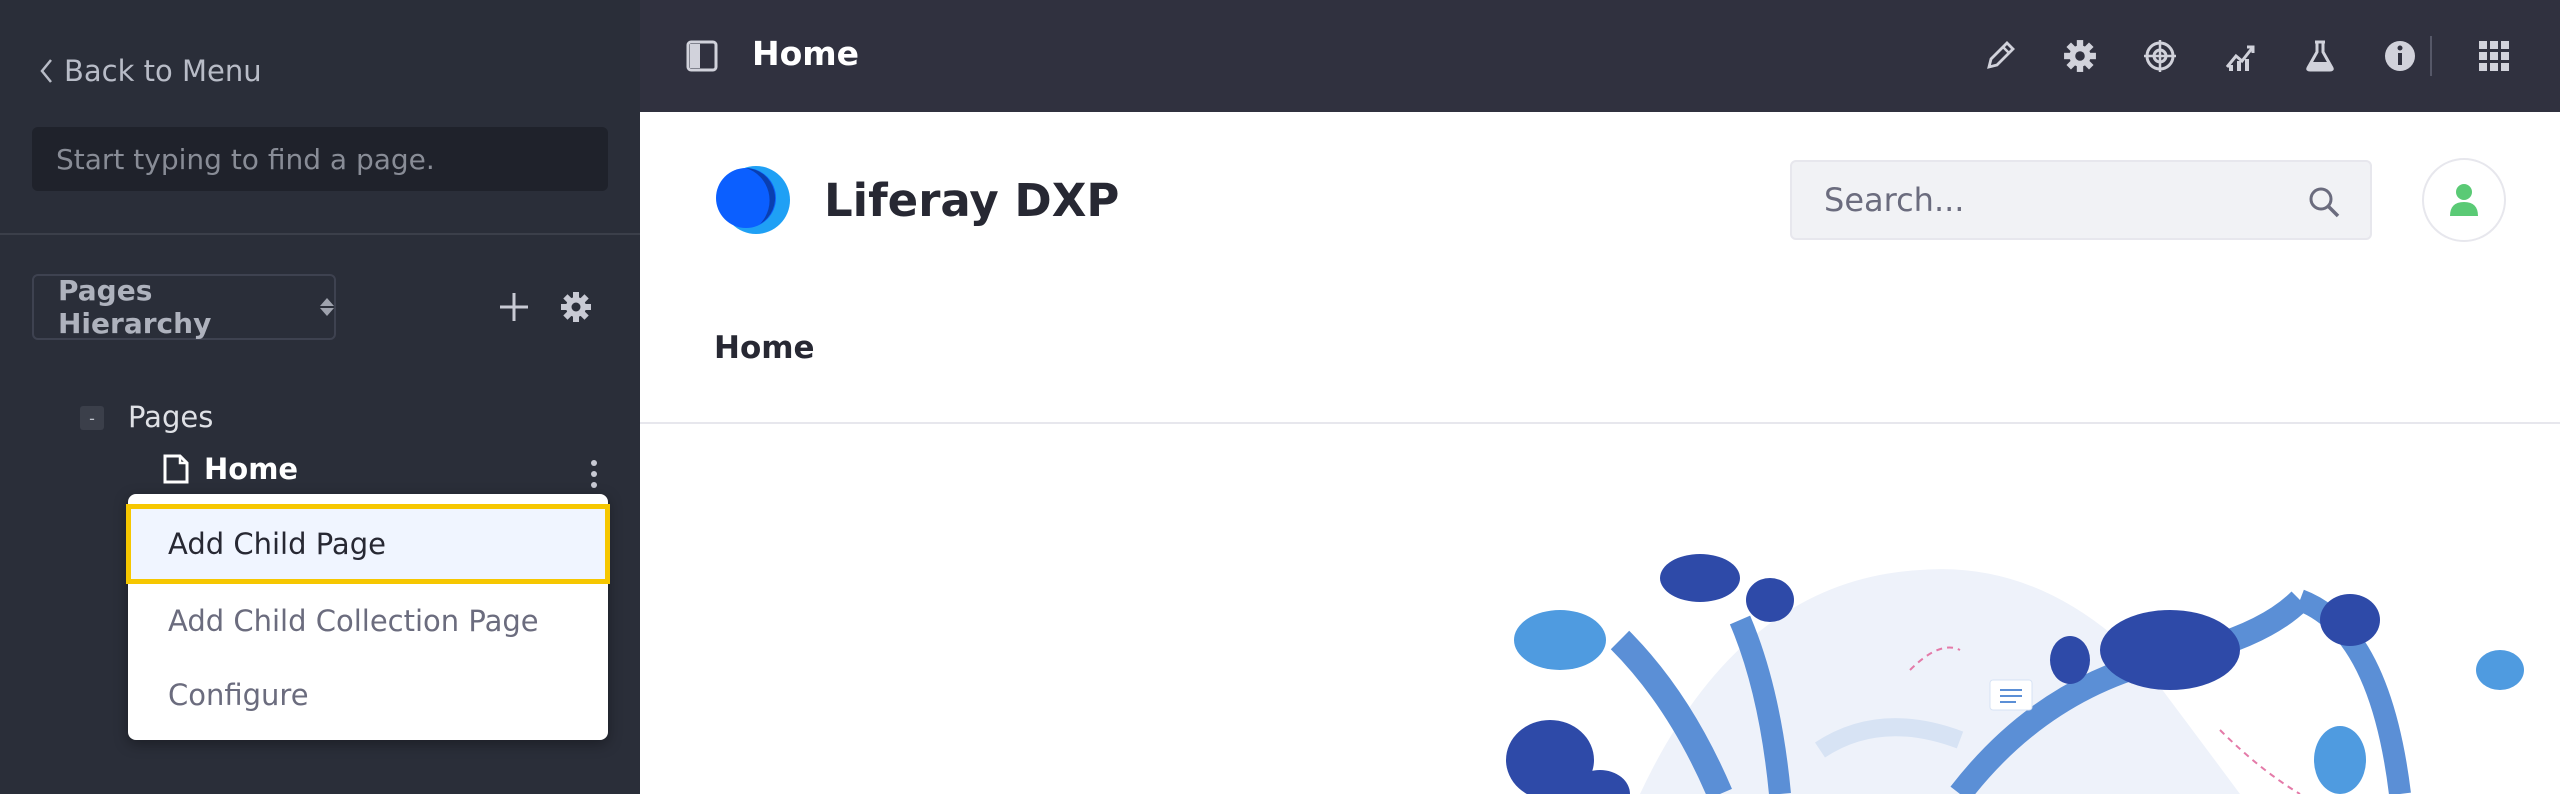 This screenshot has height=794, width=2560. I want to click on search-icon, so click(2324, 202).